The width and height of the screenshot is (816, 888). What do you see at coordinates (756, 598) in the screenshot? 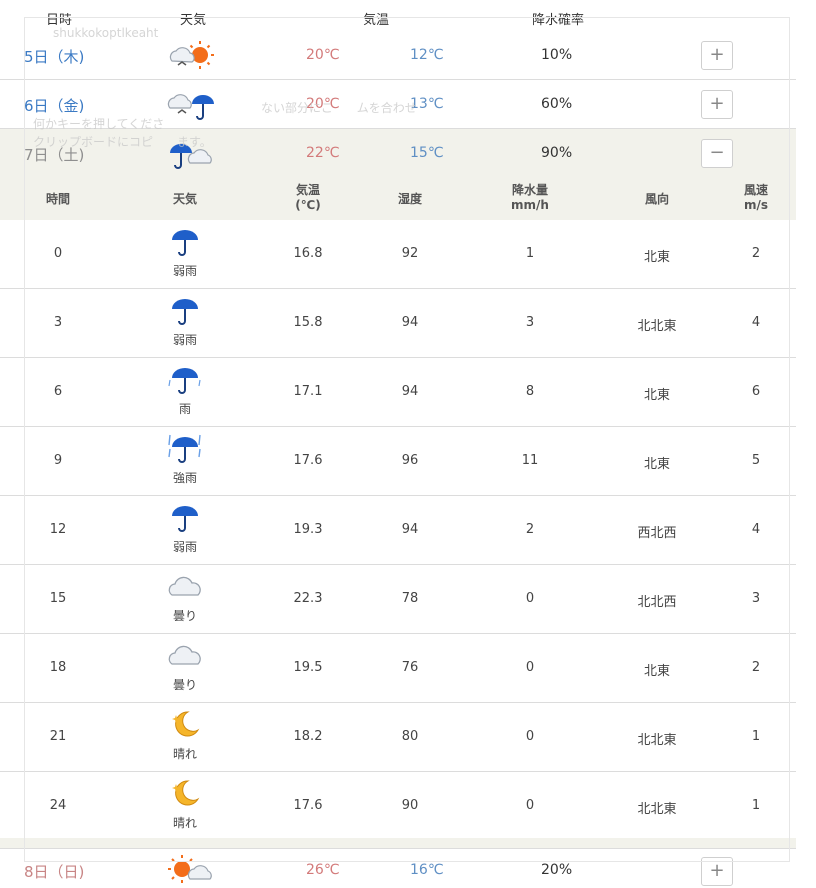
I see `hour-wind-speed: 3` at bounding box center [756, 598].